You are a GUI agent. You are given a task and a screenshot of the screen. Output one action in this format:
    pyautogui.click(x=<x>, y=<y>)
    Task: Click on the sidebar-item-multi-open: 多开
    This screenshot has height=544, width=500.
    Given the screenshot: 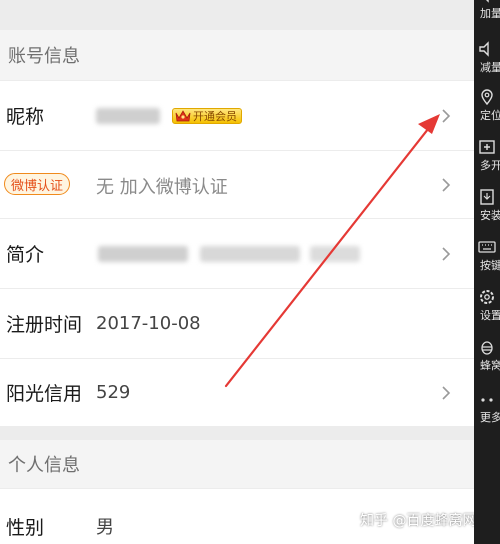 What is the action you would take?
    pyautogui.click(x=487, y=152)
    